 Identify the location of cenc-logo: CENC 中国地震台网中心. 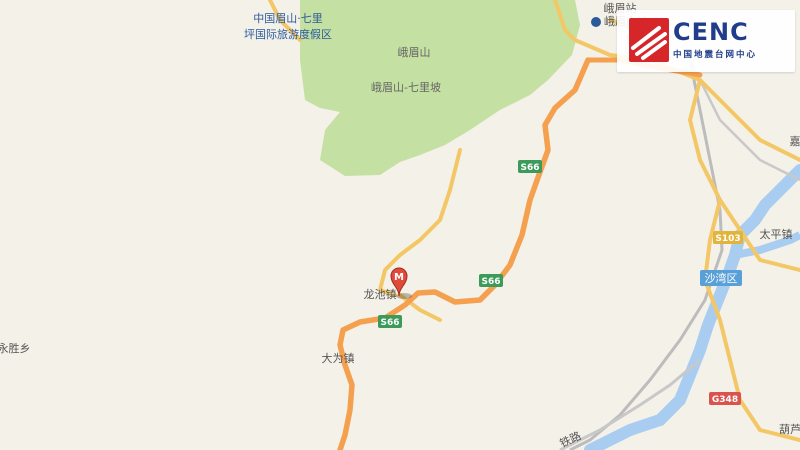
(706, 41).